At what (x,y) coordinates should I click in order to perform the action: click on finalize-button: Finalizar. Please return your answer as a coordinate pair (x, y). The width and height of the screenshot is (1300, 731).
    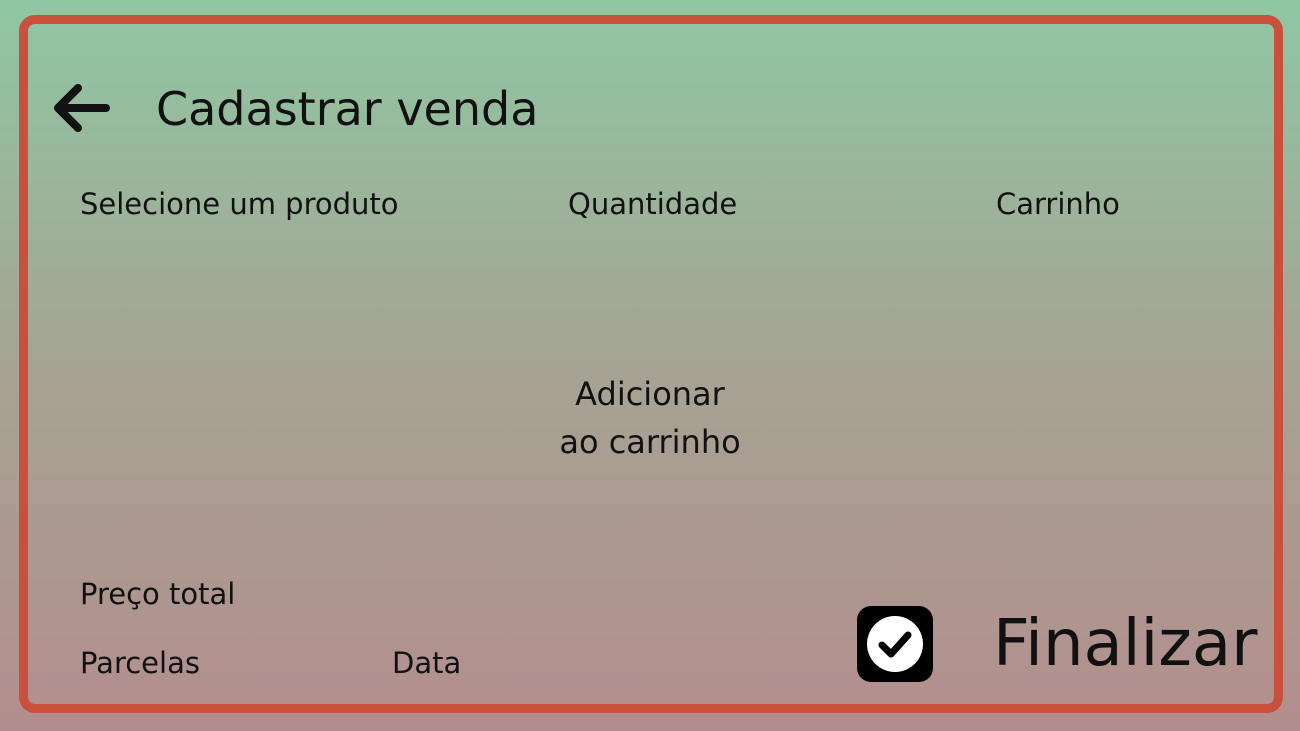
    Looking at the image, I should click on (1055, 644).